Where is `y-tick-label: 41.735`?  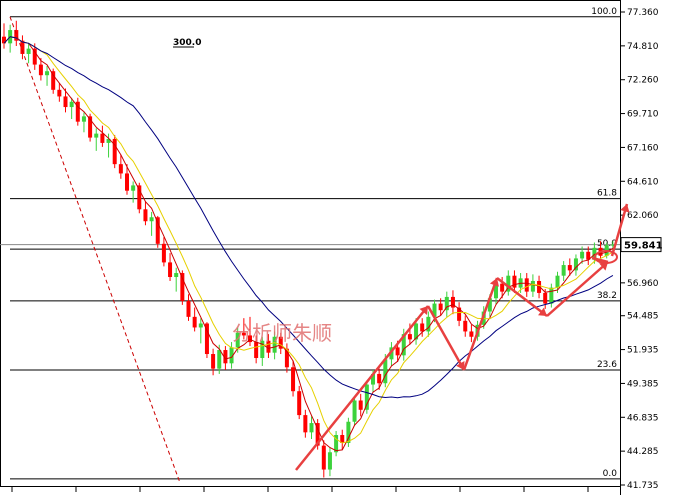
y-tick-label: 41.735 is located at coordinates (643, 486).